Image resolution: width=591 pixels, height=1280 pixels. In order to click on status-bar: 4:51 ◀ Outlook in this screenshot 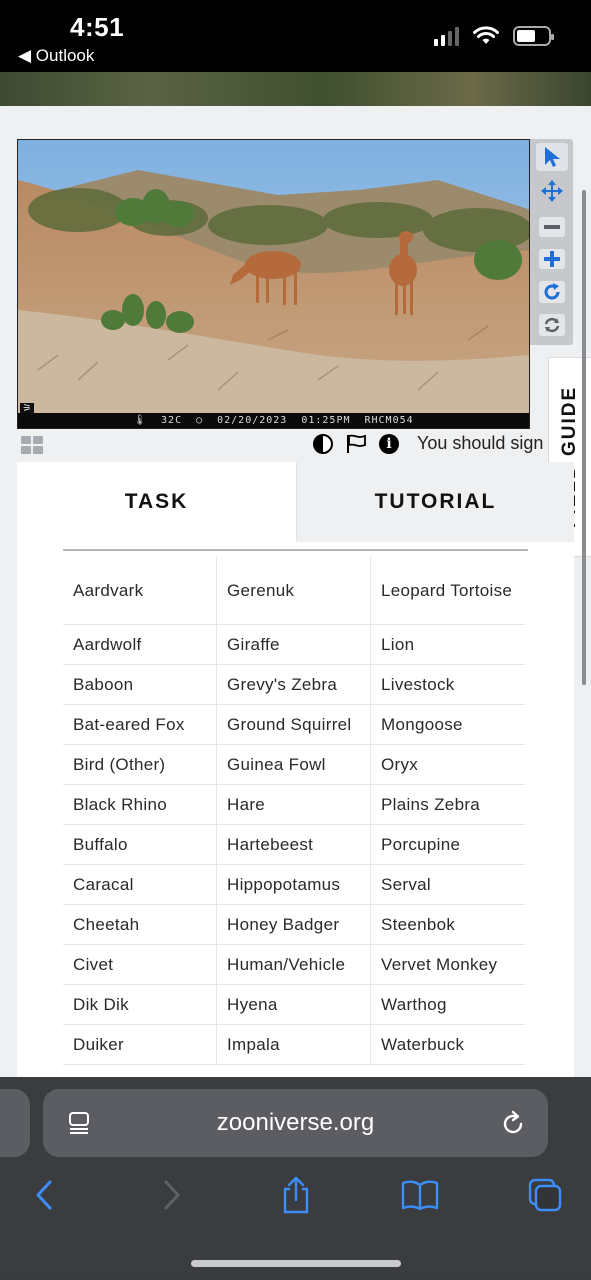, I will do `click(295, 36)`.